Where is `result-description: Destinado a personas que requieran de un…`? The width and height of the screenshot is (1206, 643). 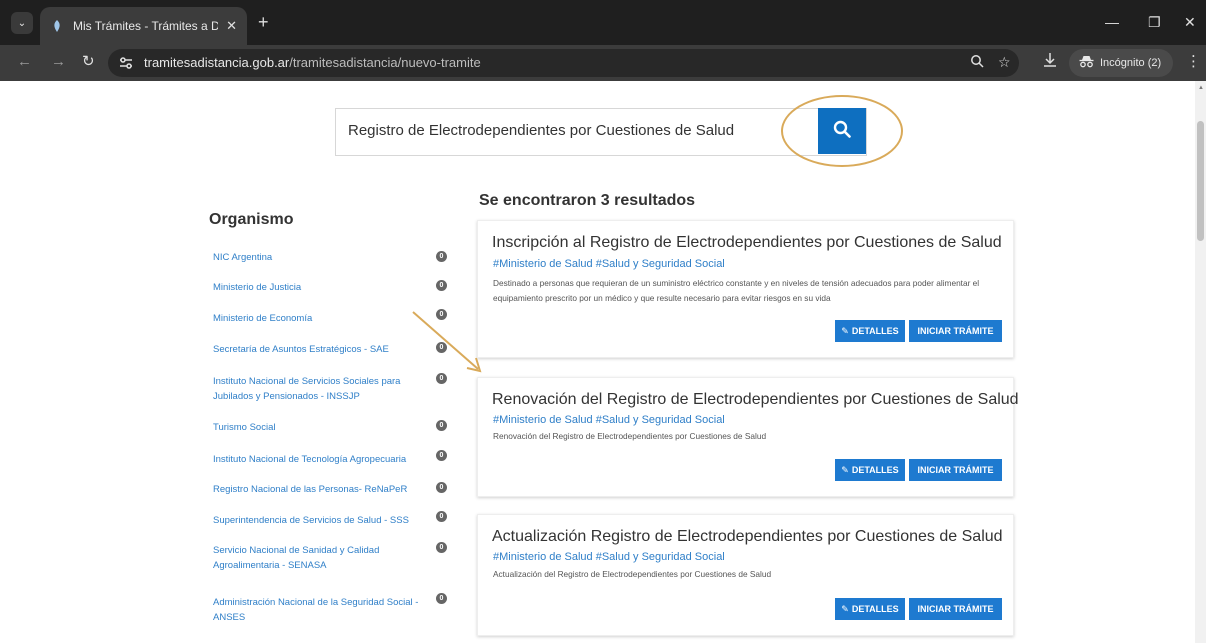 result-description: Destinado a personas que requieran de un… is located at coordinates (736, 290).